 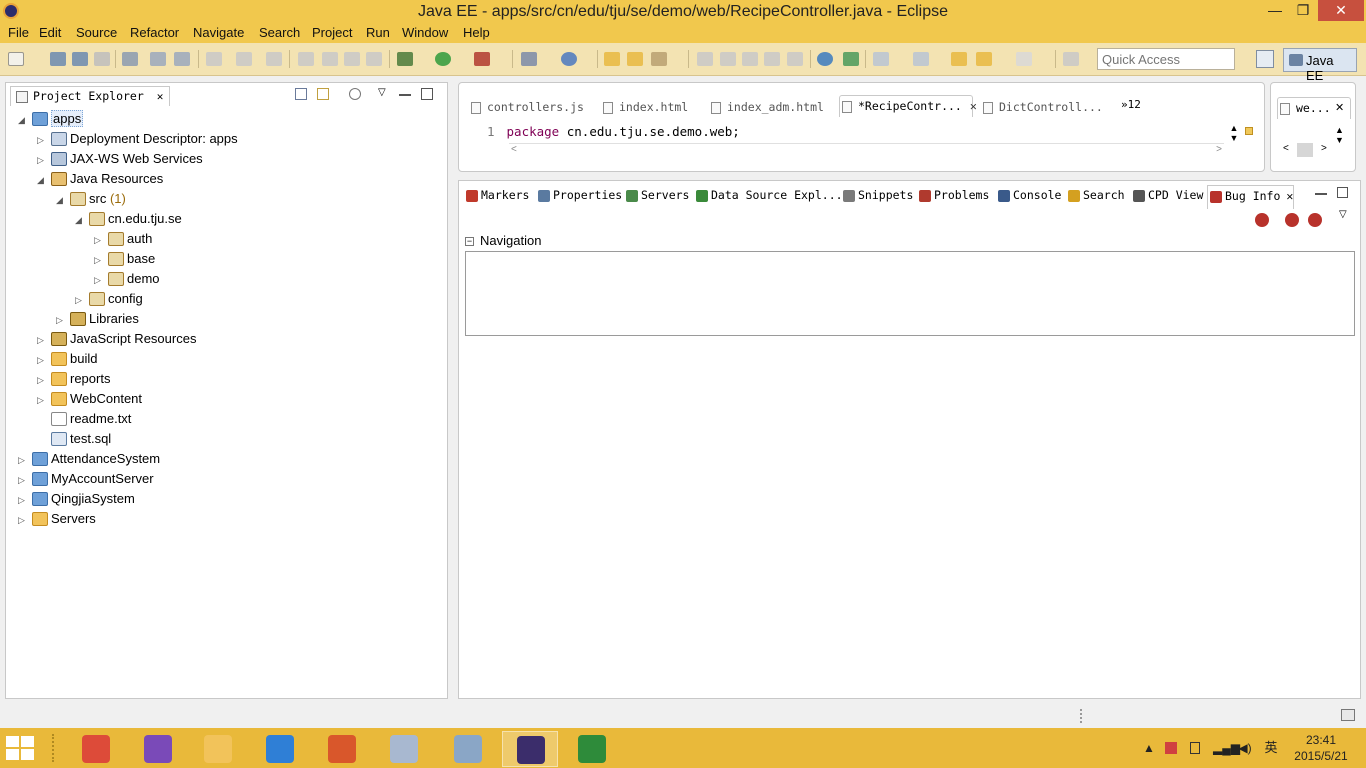 What do you see at coordinates (1303, 10) in the screenshot?
I see `maximize-button: ❐` at bounding box center [1303, 10].